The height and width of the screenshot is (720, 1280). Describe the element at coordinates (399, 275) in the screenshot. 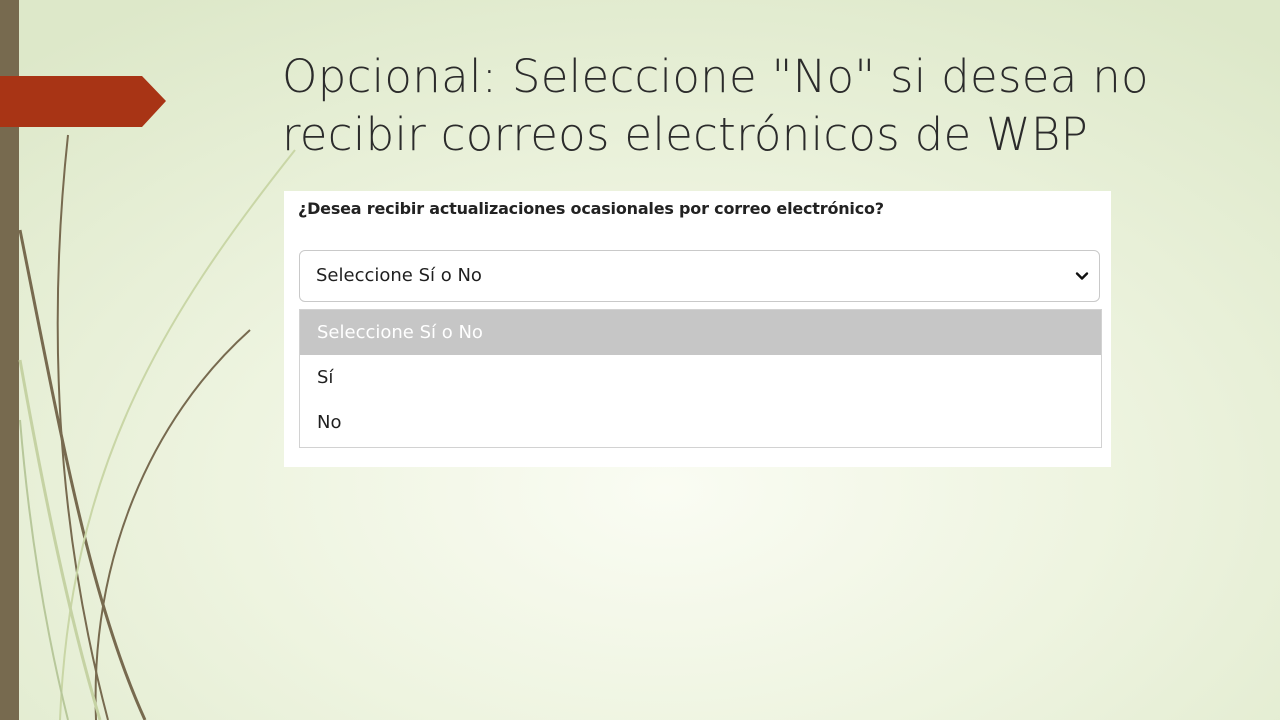

I see `select-current-value: Seleccione Sí o No` at that location.